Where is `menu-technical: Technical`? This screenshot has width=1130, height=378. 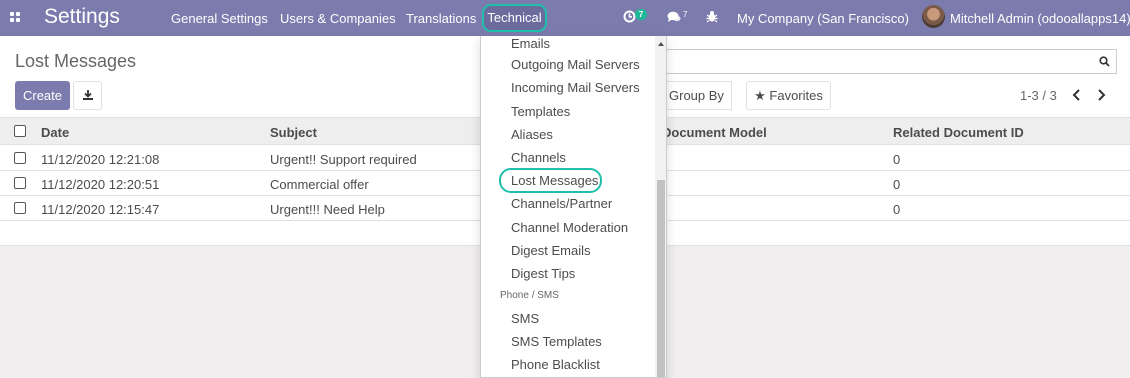
menu-technical: Technical is located at coordinates (514, 18).